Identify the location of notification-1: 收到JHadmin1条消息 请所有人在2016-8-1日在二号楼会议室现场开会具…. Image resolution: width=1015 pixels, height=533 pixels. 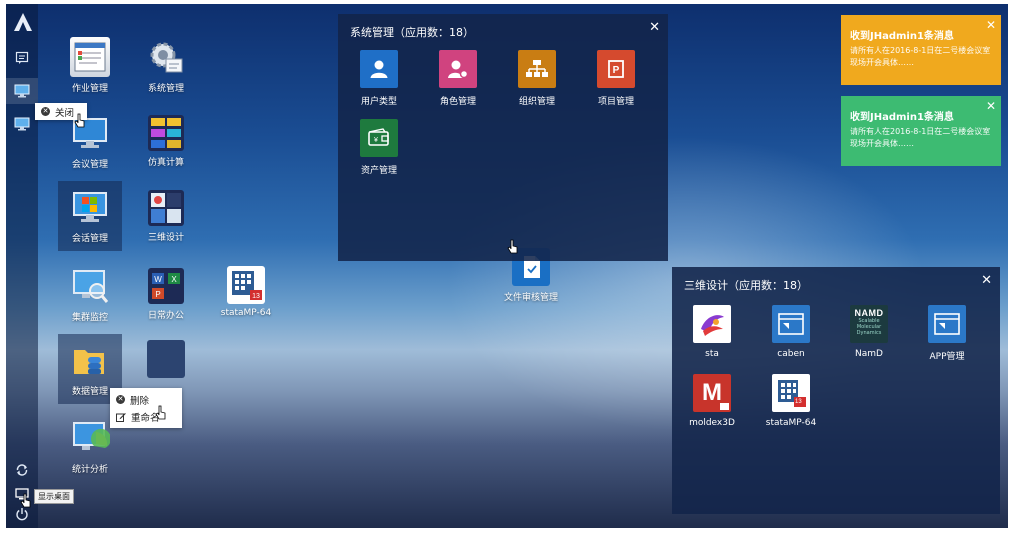
(921, 50).